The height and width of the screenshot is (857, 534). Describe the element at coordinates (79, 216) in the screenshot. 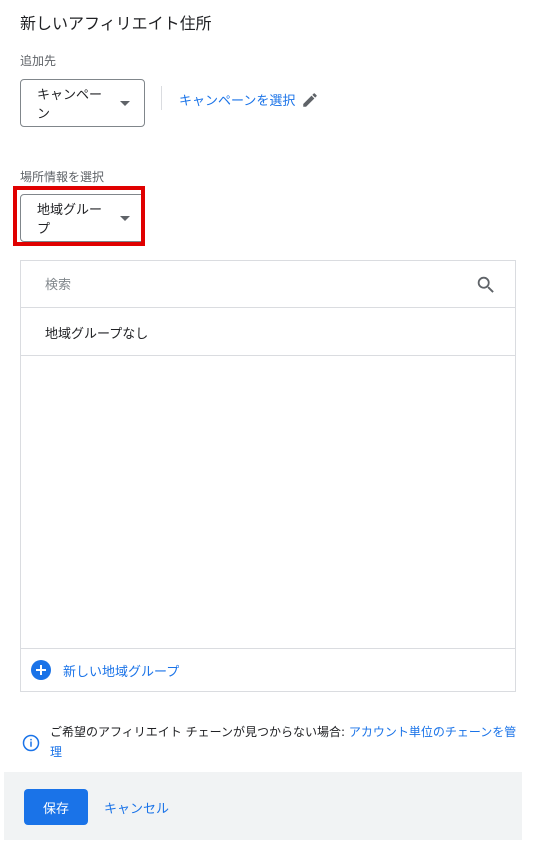

I see `highlight-box` at that location.